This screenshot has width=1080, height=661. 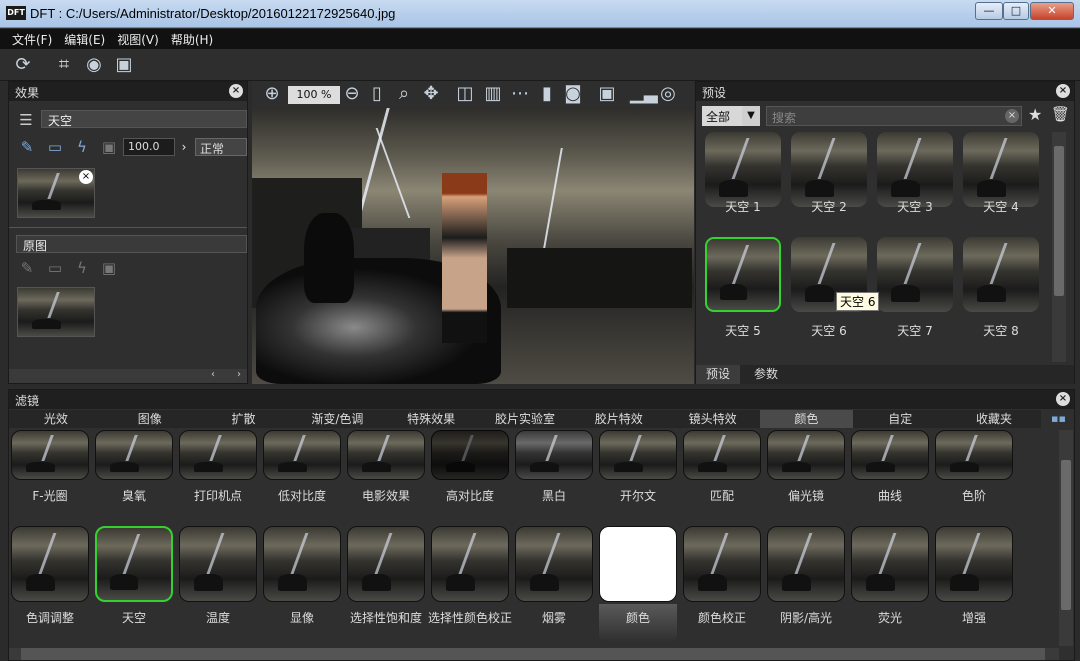 What do you see at coordinates (337, 419) in the screenshot?
I see `tab-gradient-tone: 渐变/色调` at bounding box center [337, 419].